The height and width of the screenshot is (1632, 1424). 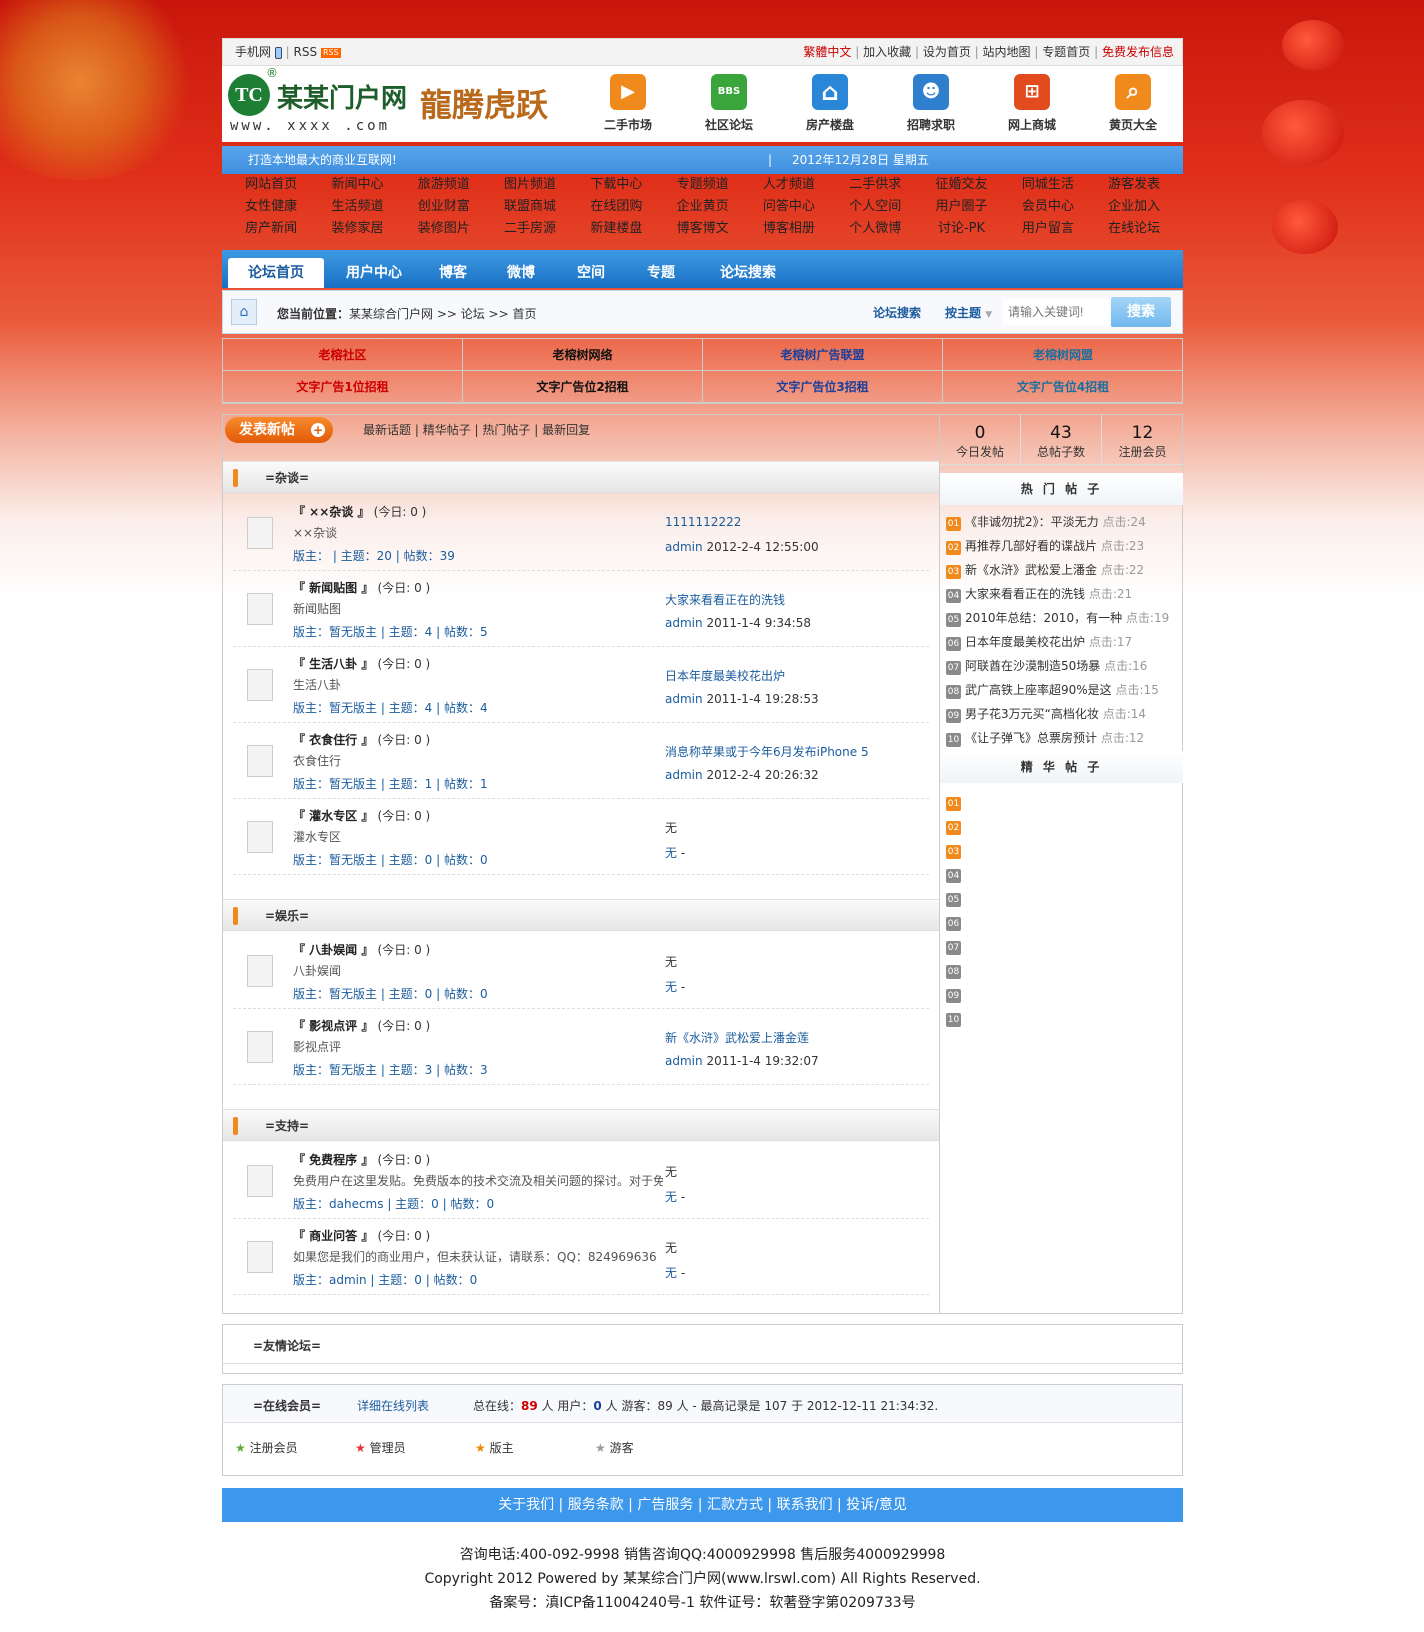 What do you see at coordinates (955, 922) in the screenshot?
I see `elite-post-item: 06` at bounding box center [955, 922].